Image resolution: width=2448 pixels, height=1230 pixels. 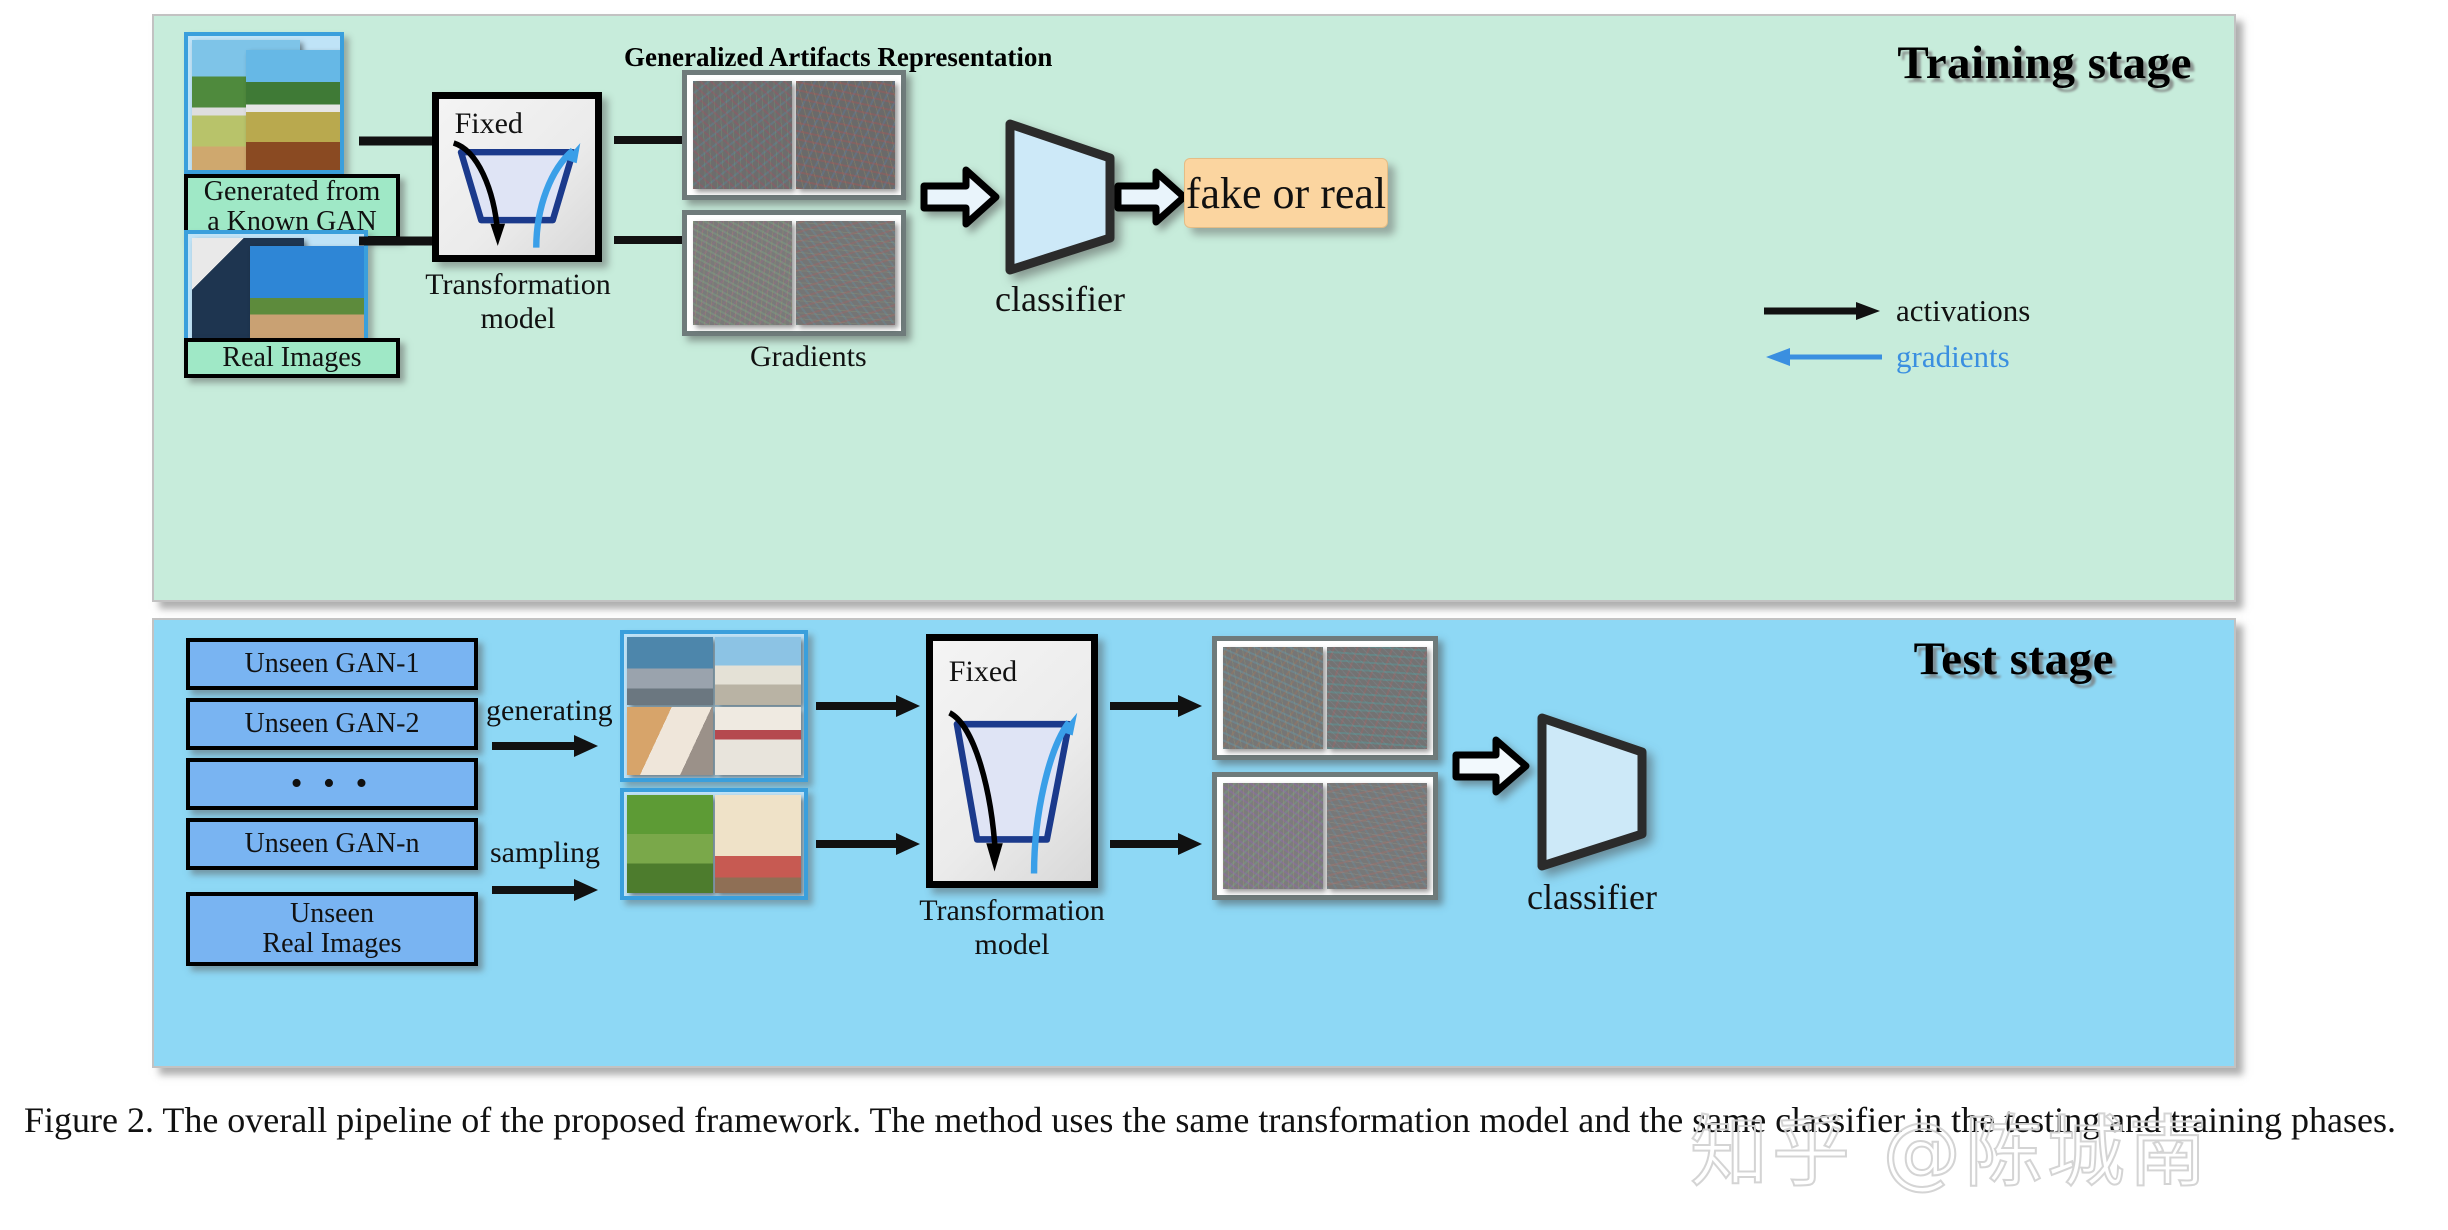 I want to click on arrow-generated-to-model-test, so click(x=869, y=706).